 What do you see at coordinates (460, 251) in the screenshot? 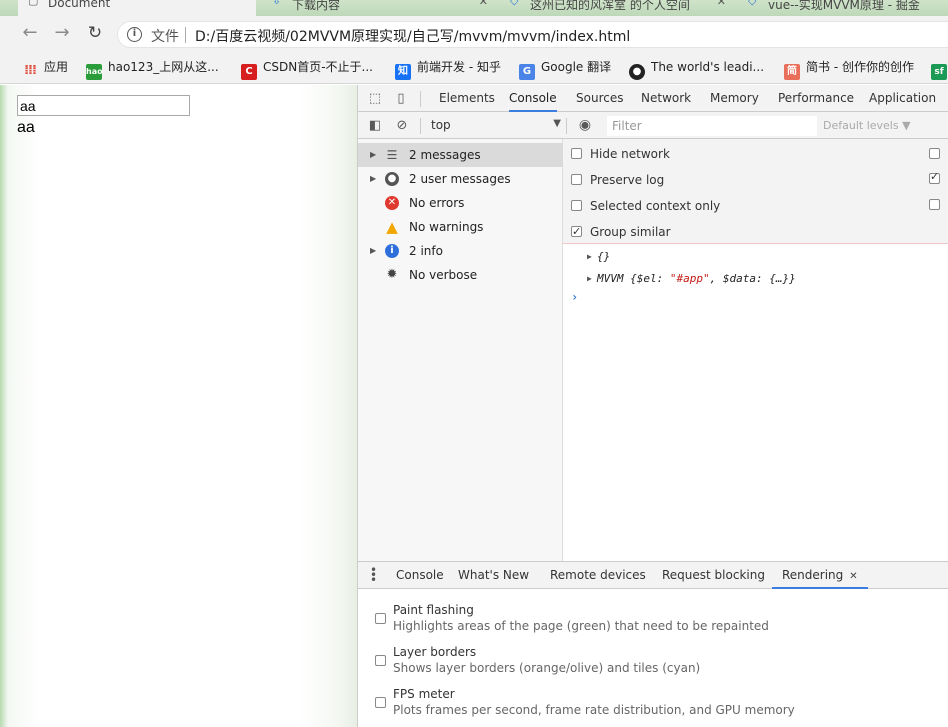
I see `sidebar-item-info: ▶ i 2 info` at bounding box center [460, 251].